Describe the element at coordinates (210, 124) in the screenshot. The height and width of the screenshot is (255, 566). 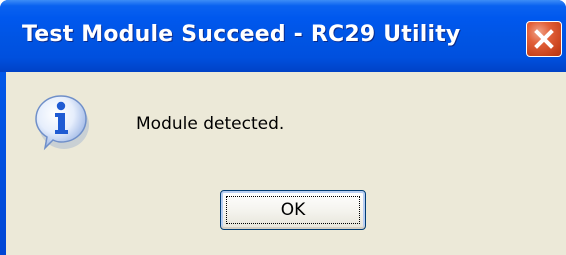
I see `dialog-message: Module detected.` at that location.